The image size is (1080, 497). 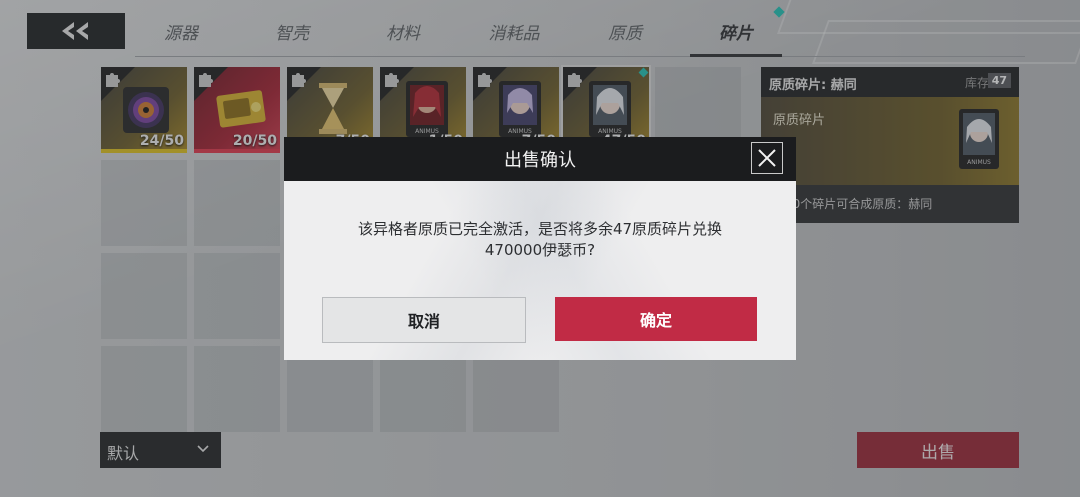 I want to click on close-button, so click(x=767, y=158).